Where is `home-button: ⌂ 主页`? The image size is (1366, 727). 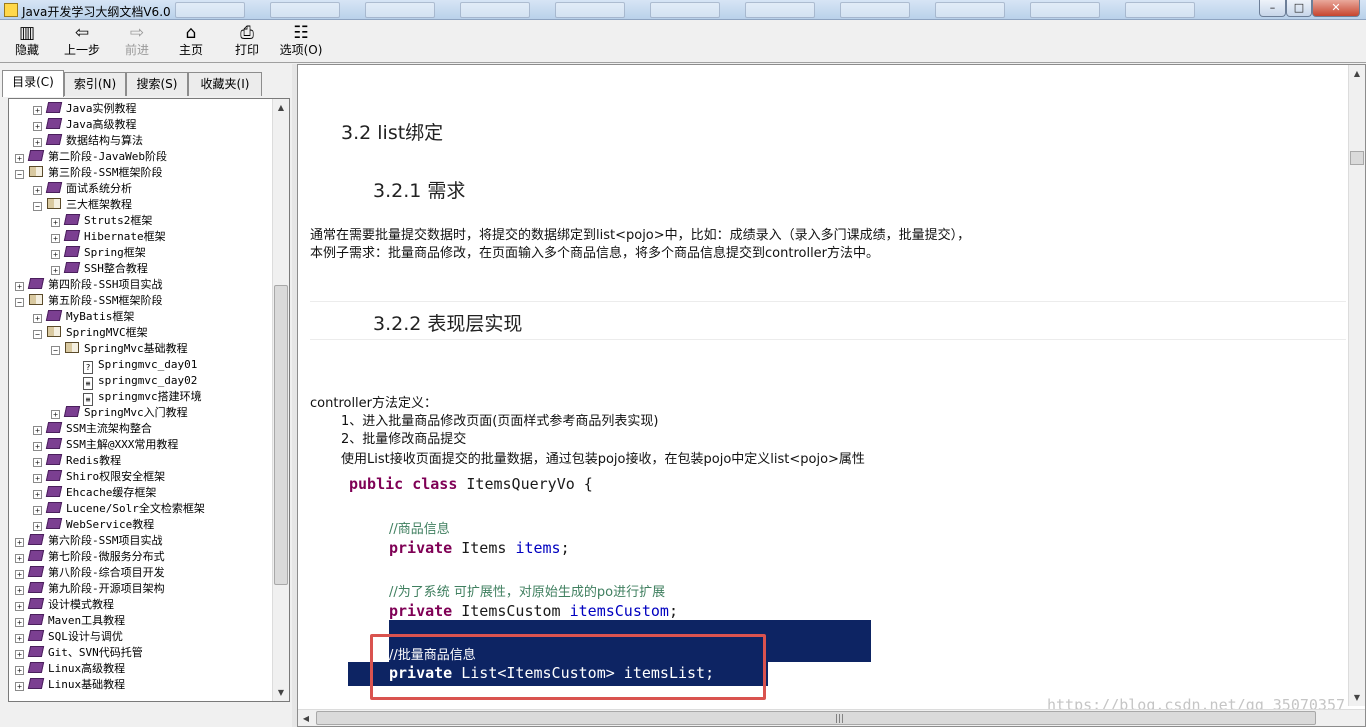
home-button: ⌂ 主页 is located at coordinates (191, 42).